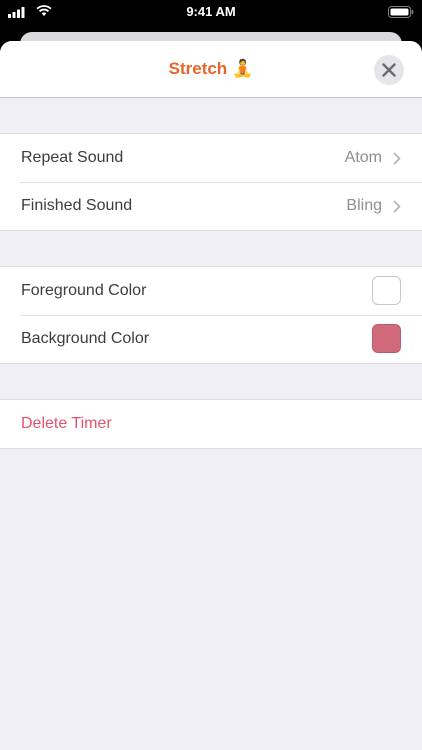  What do you see at coordinates (84, 290) in the screenshot?
I see `foreground-color-label: Foreground Color` at bounding box center [84, 290].